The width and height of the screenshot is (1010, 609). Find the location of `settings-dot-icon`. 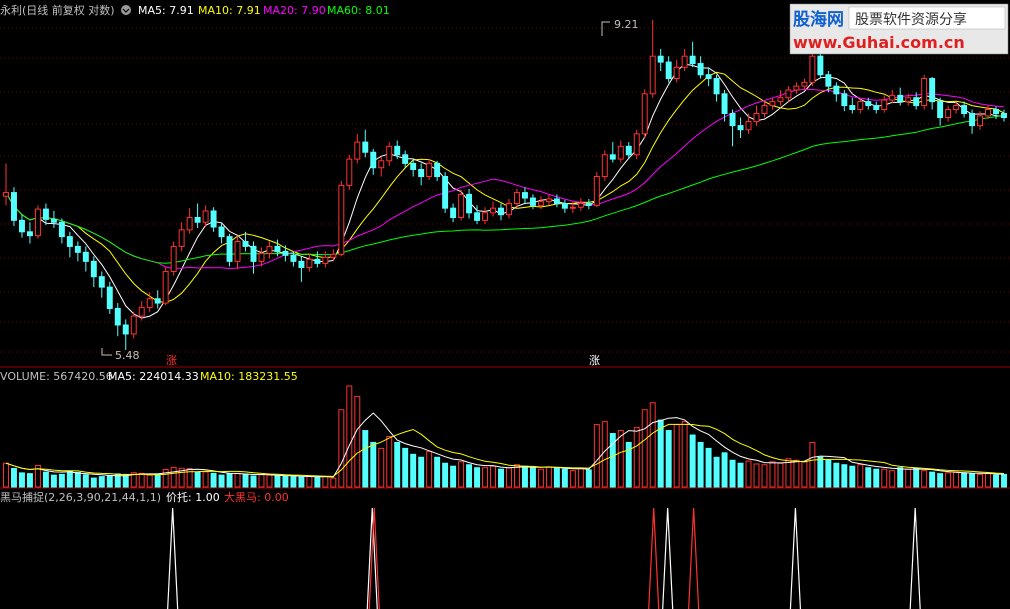

settings-dot-icon is located at coordinates (126, 10).